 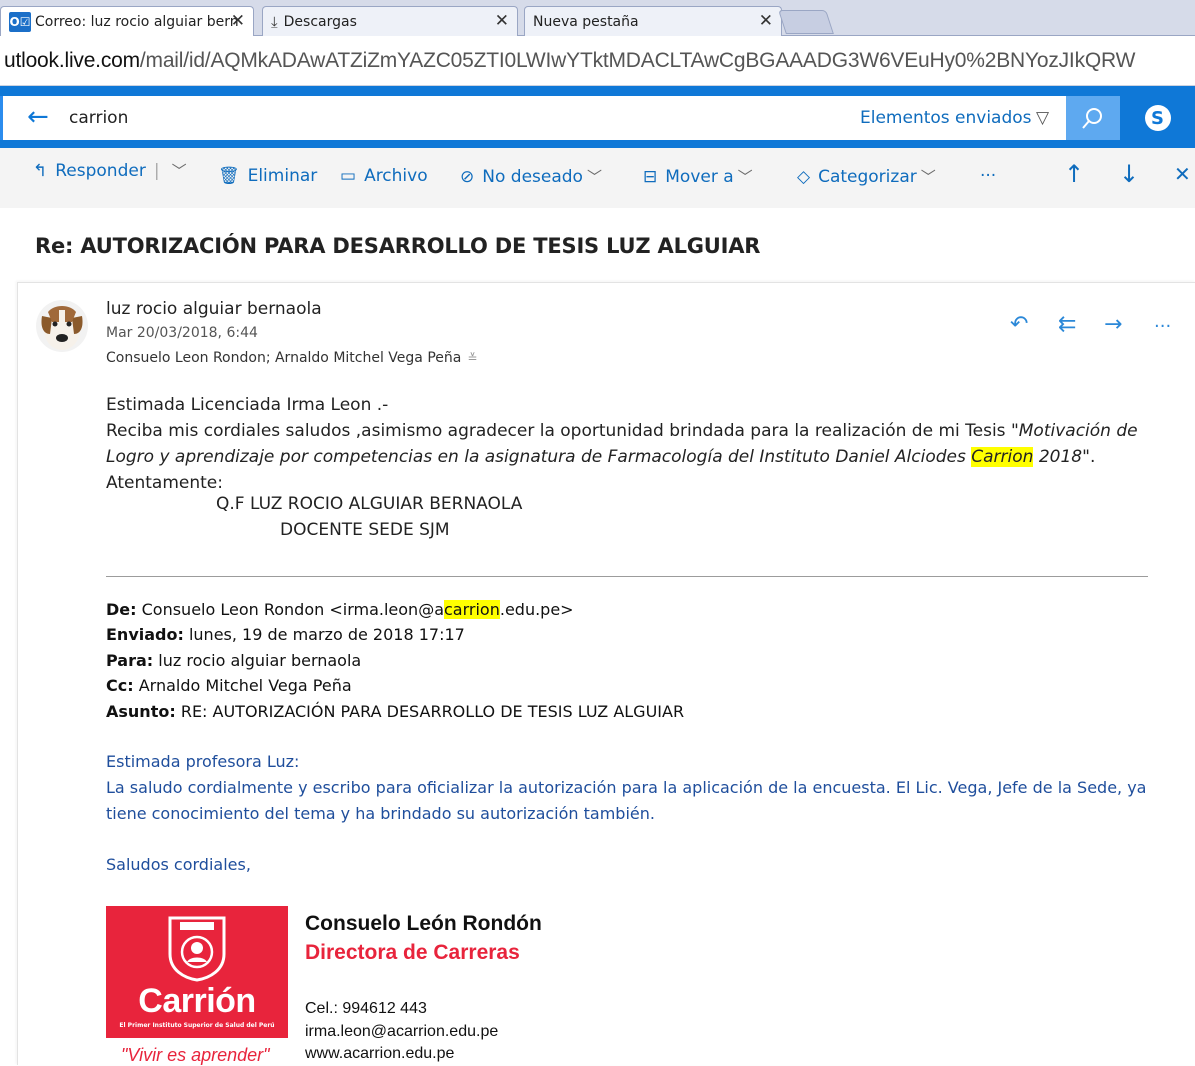 I want to click on move-label: Mover a, so click(x=699, y=177).